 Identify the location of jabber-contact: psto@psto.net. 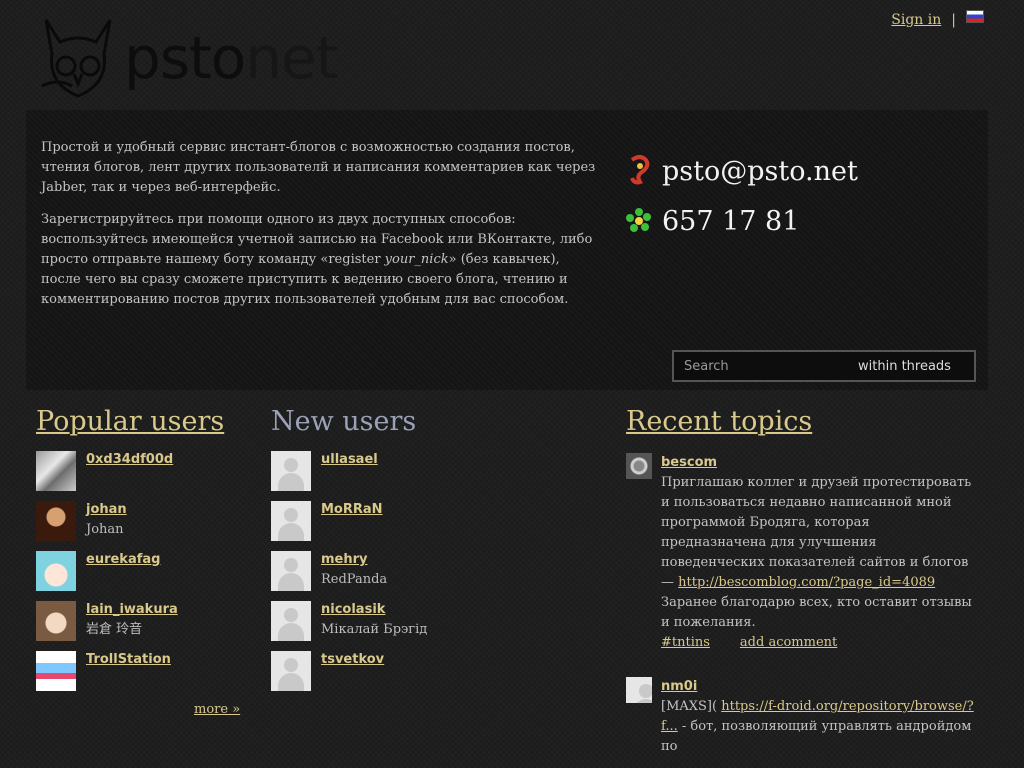
(742, 171).